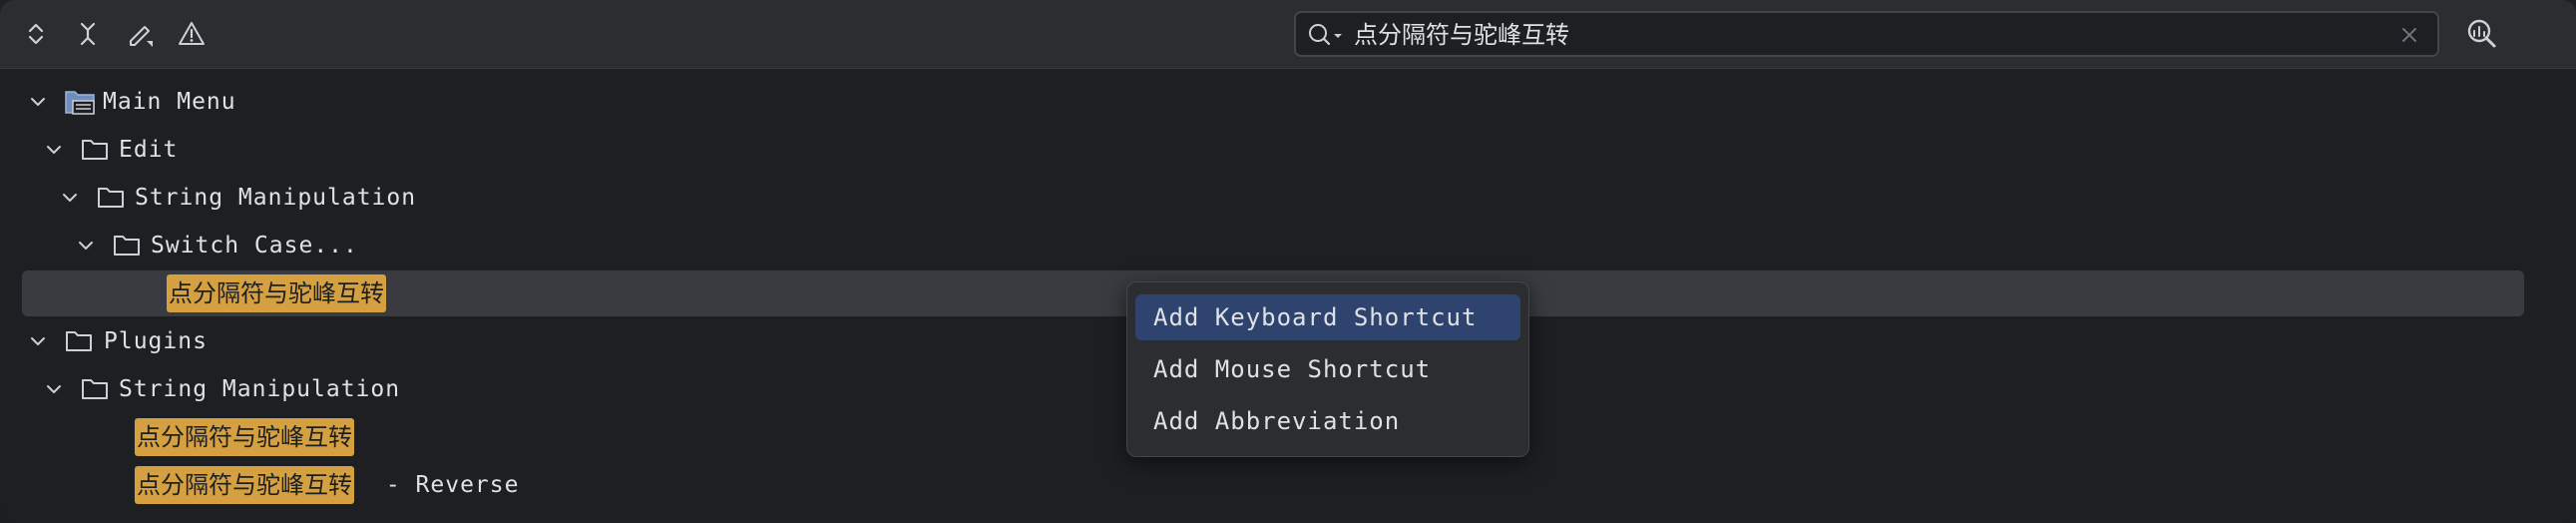  I want to click on add-abbreviation-item: Add Abbreviation, so click(1327, 421).